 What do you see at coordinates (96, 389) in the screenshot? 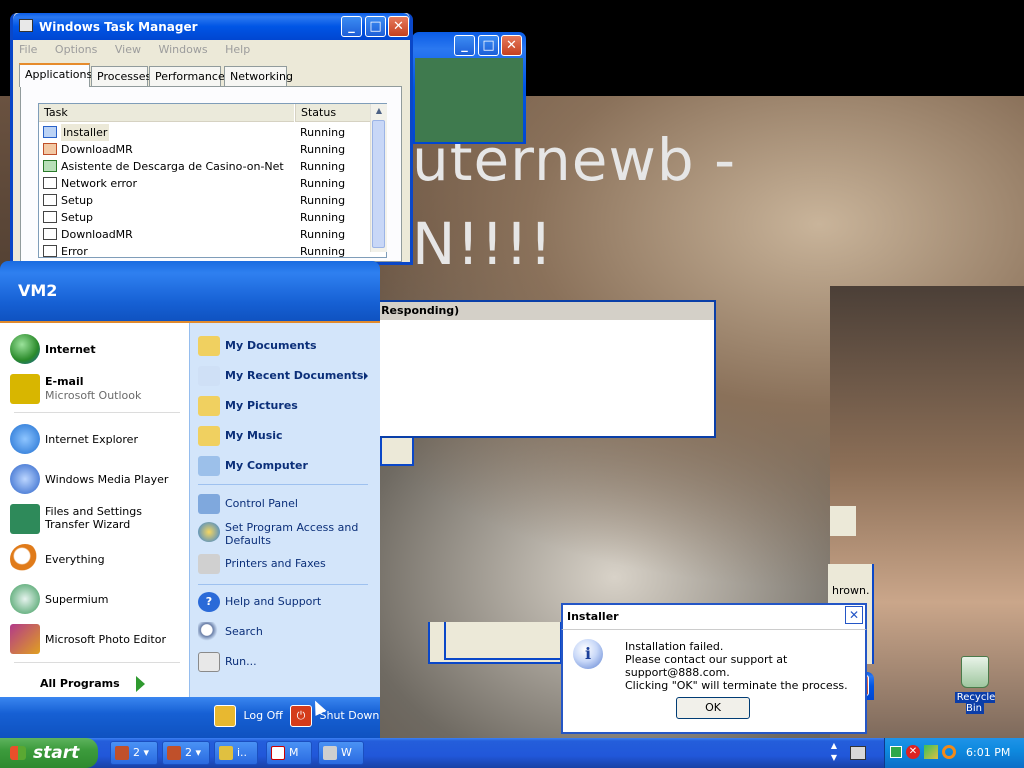
I see `start-item-email: E-mail Microsoft Outlook` at bounding box center [96, 389].